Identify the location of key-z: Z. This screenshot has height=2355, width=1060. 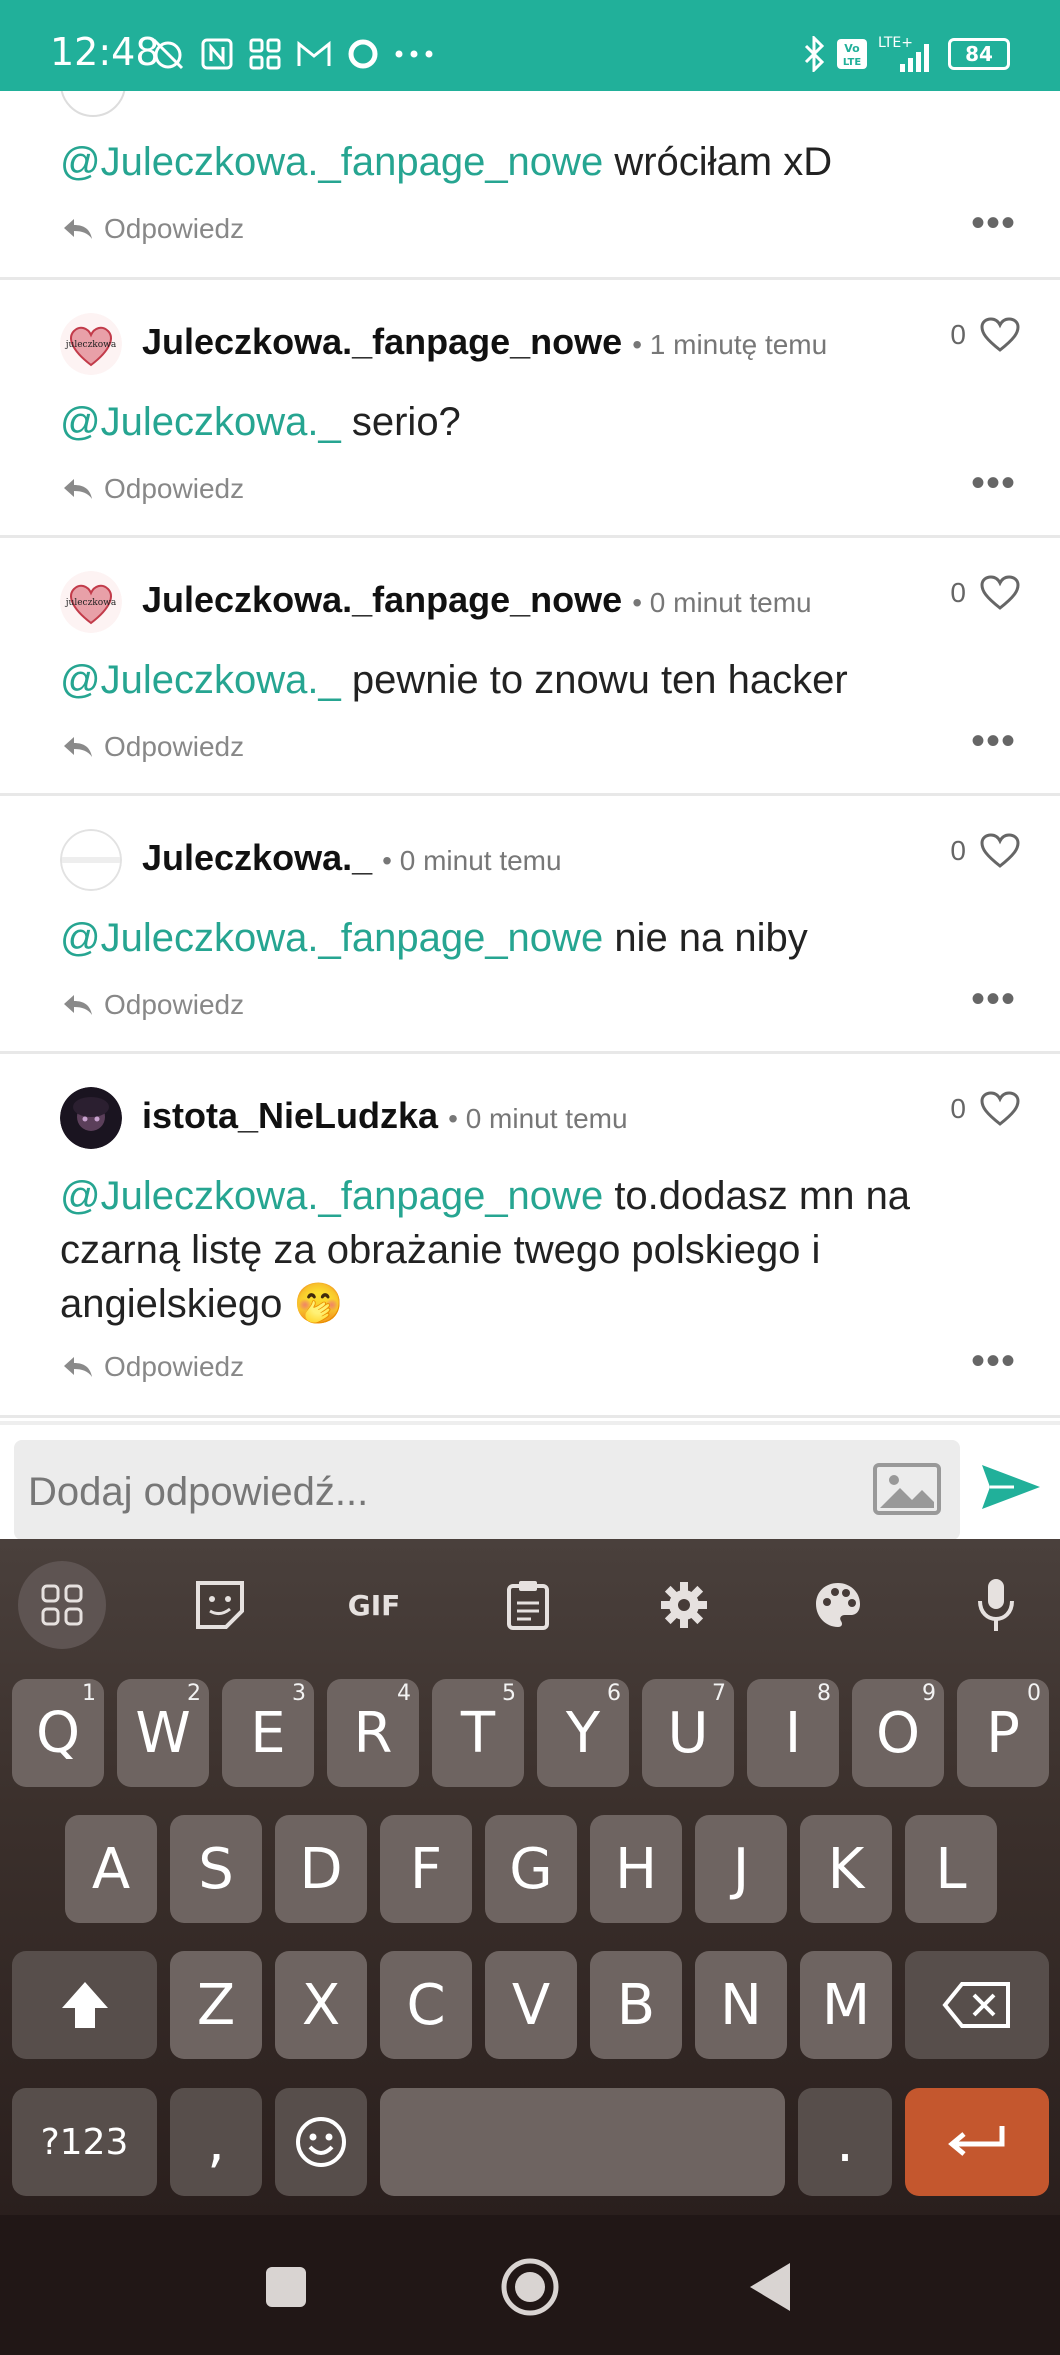
(216, 2005).